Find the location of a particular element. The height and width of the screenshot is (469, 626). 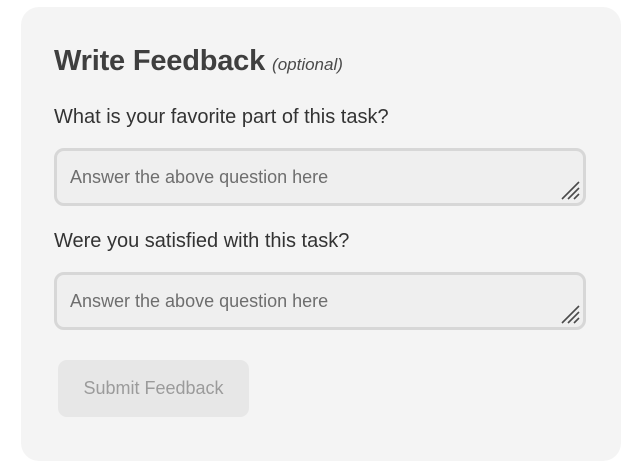

answer-input-satisfaction is located at coordinates (320, 301).